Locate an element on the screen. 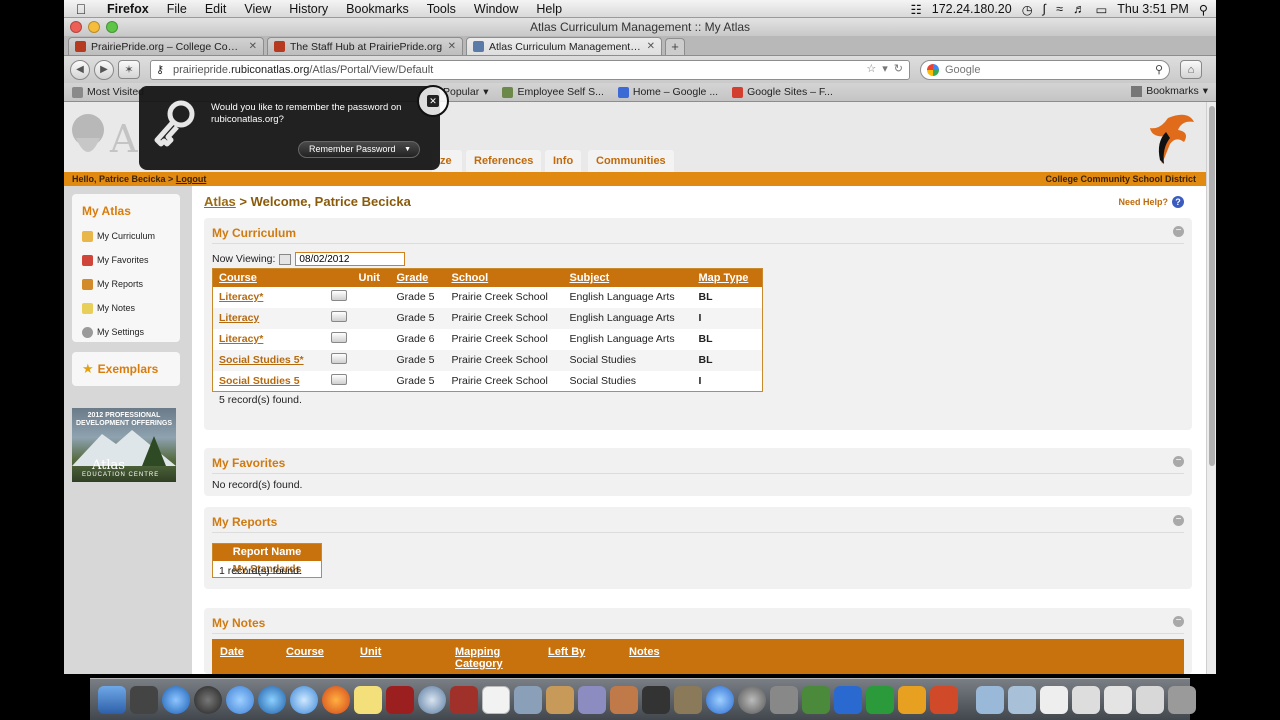 The height and width of the screenshot is (720, 1280). close-window-icon is located at coordinates (76, 27).